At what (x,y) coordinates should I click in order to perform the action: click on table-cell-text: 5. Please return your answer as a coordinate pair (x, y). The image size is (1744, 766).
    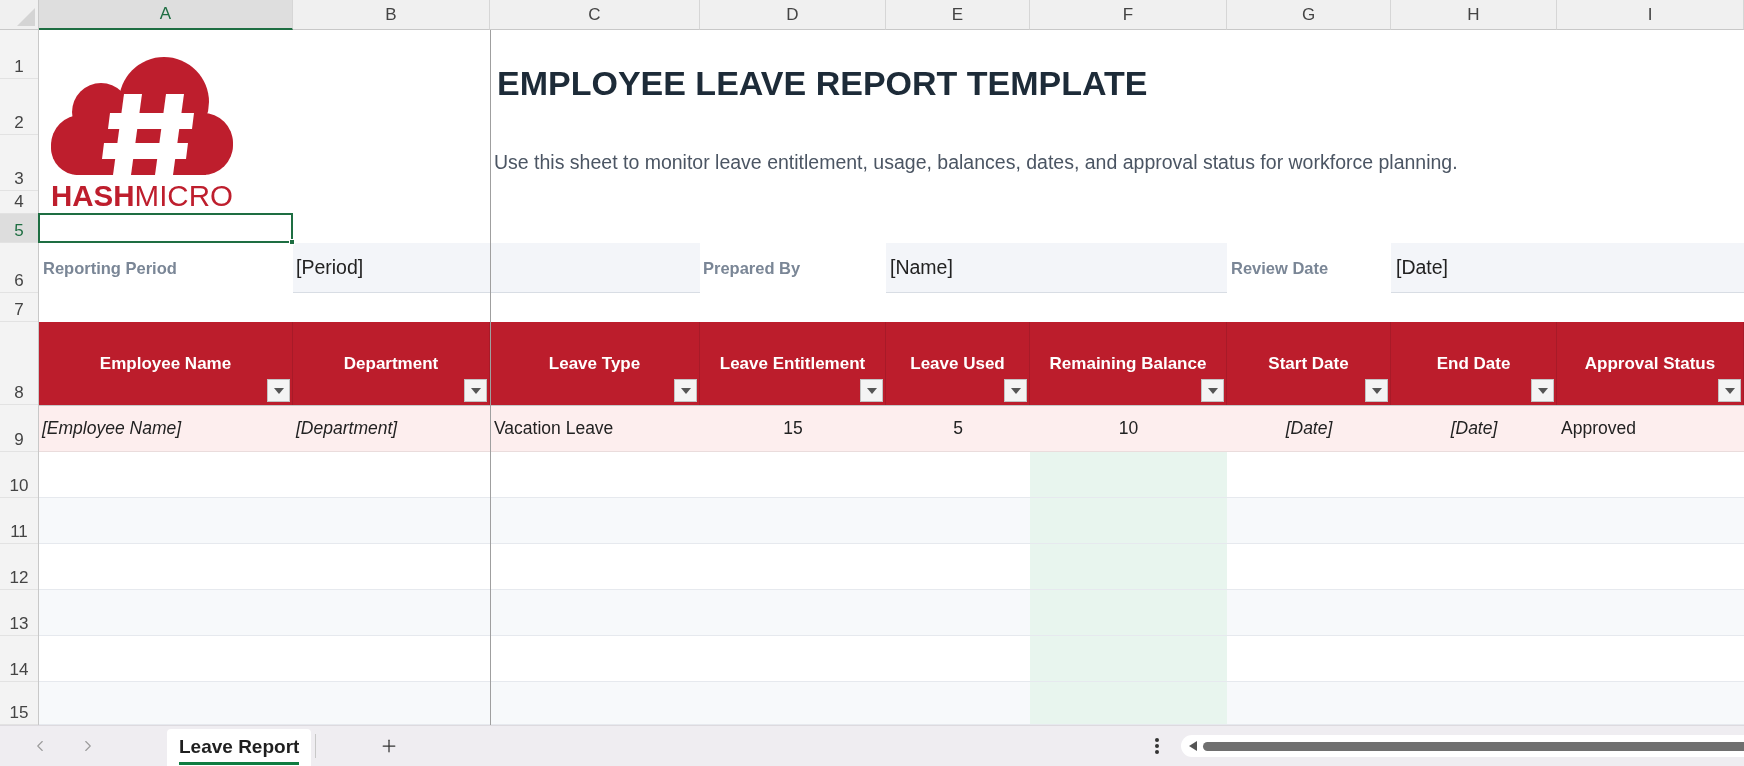
    Looking at the image, I should click on (958, 429).